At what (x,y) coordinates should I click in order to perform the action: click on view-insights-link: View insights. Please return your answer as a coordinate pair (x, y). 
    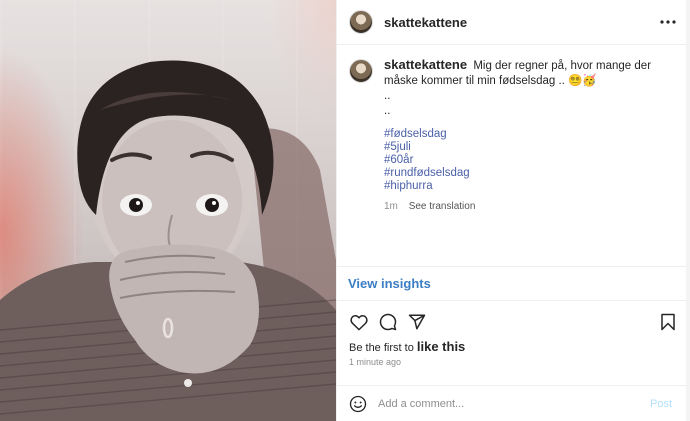
    Looking at the image, I should click on (389, 283).